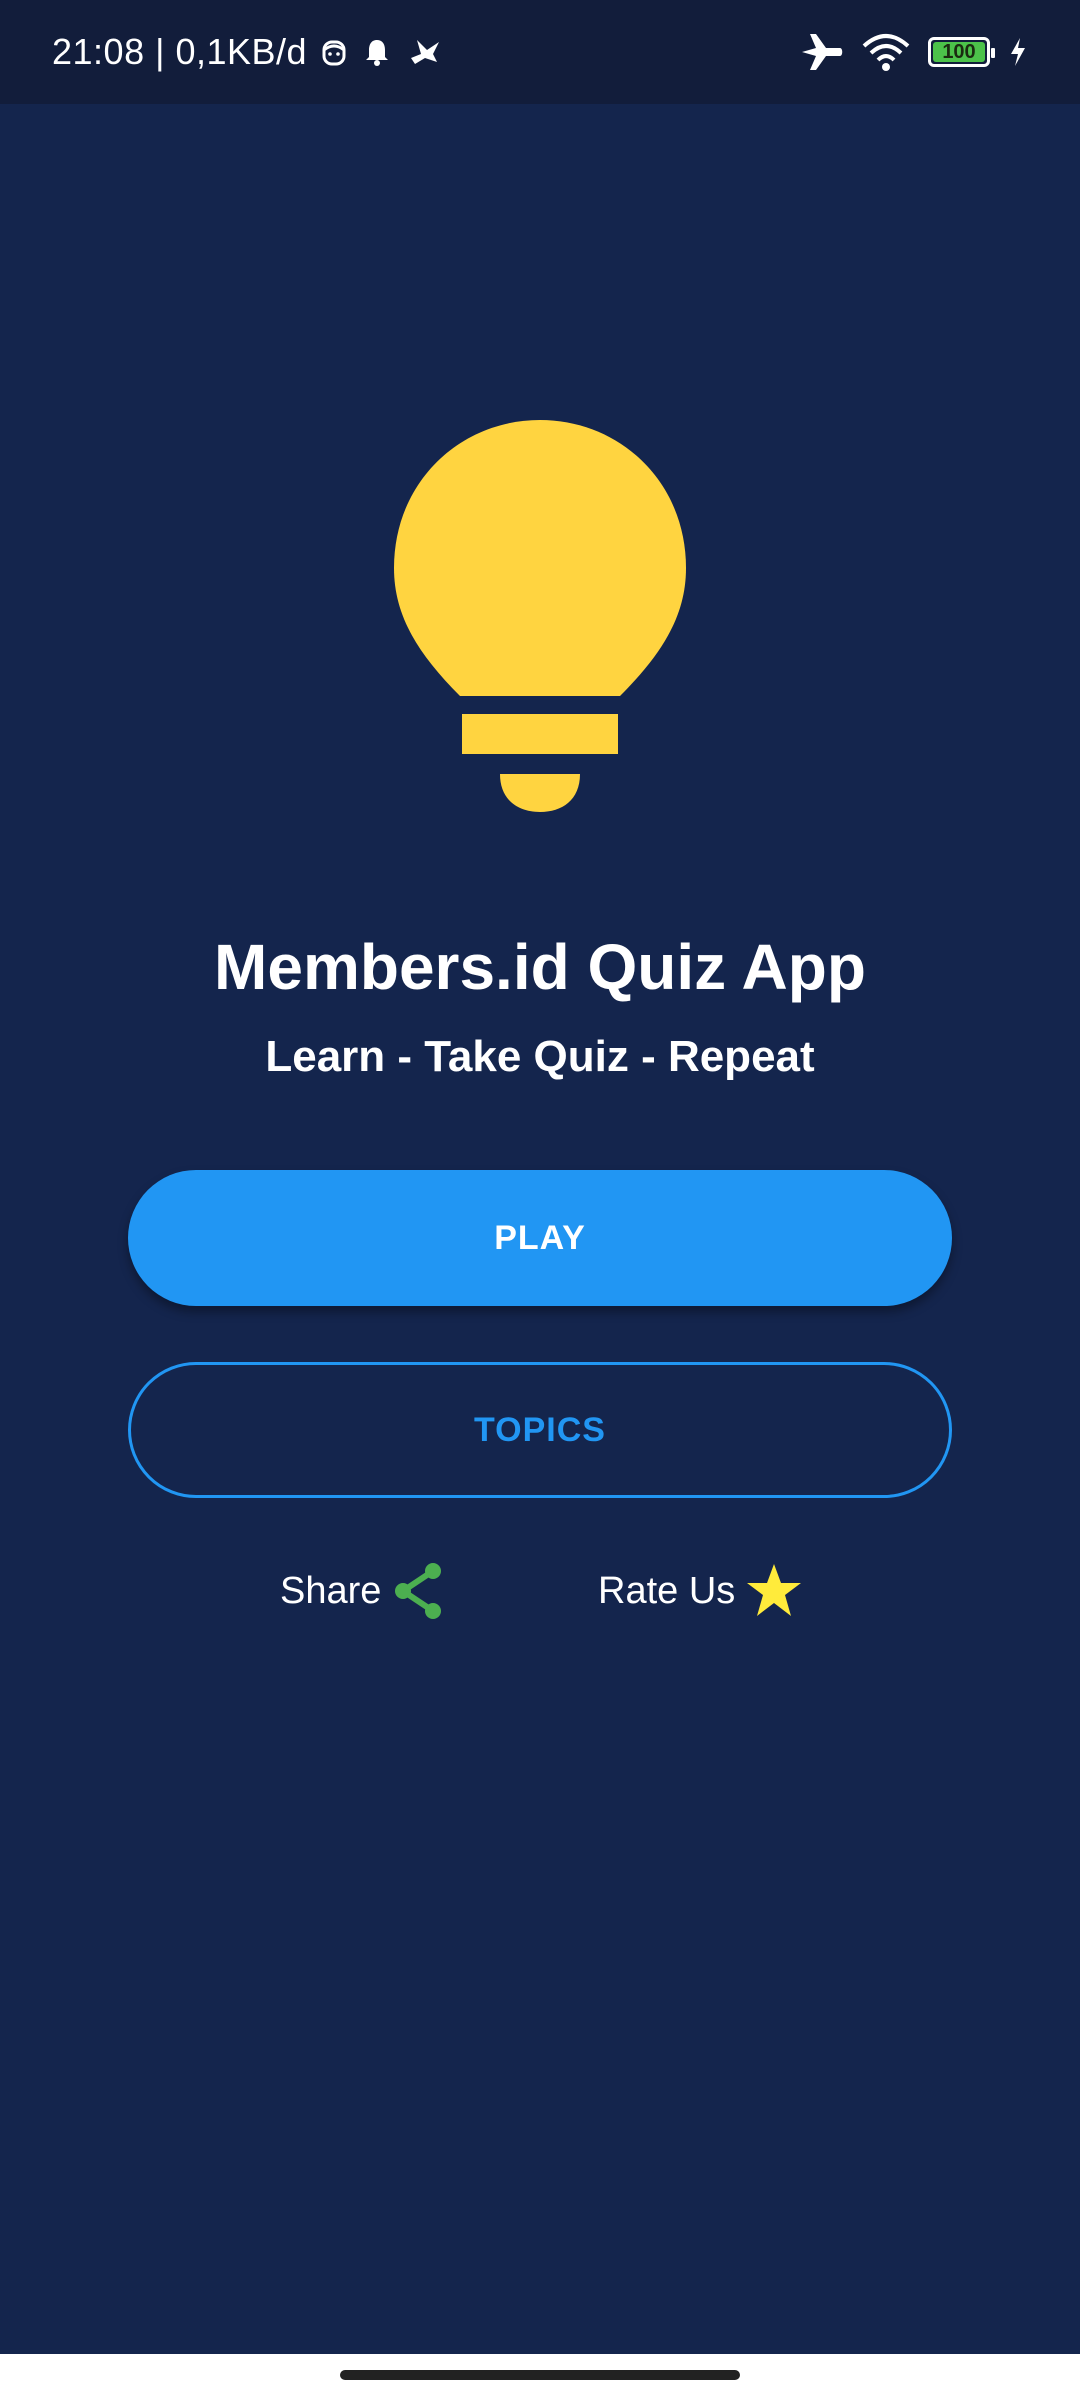  I want to click on play-button: PLAY, so click(540, 1238).